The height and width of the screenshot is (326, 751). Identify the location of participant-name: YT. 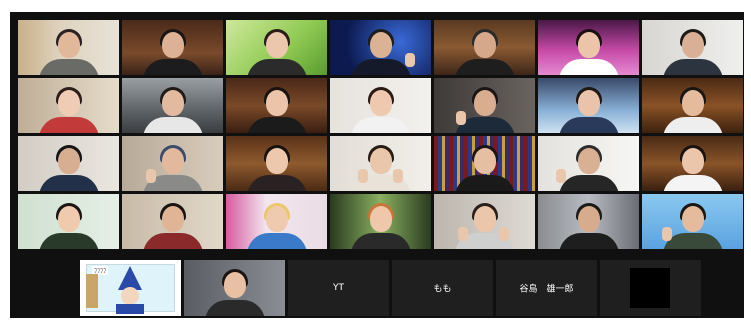
(338, 288).